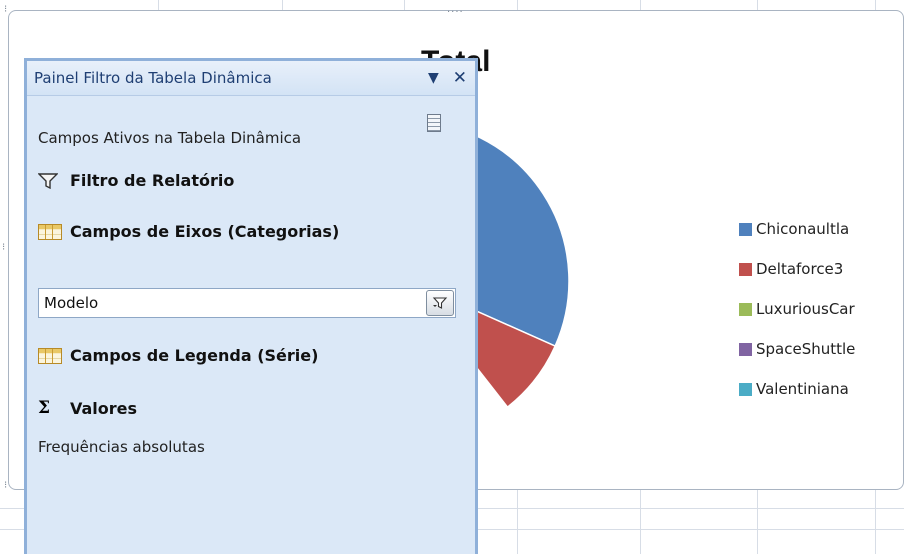  Describe the element at coordinates (4, 248) in the screenshot. I see `resize-handle-left: ⁝` at that location.